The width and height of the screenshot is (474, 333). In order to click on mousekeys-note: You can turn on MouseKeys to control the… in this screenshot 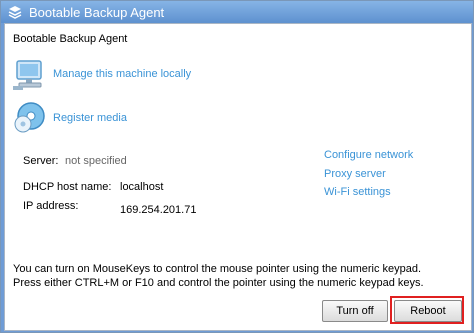, I will do `click(218, 276)`.